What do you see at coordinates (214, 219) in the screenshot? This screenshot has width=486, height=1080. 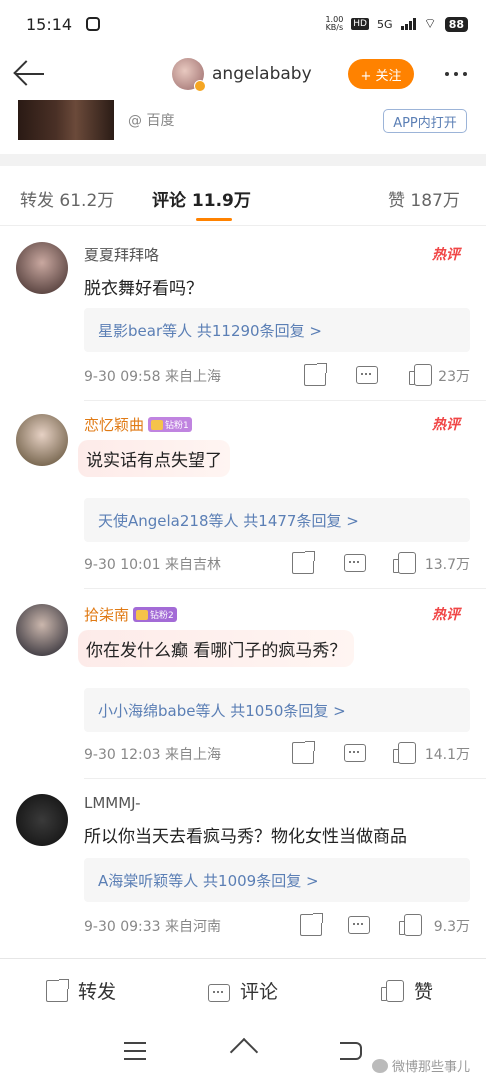 I see `active-tab-indicator` at bounding box center [214, 219].